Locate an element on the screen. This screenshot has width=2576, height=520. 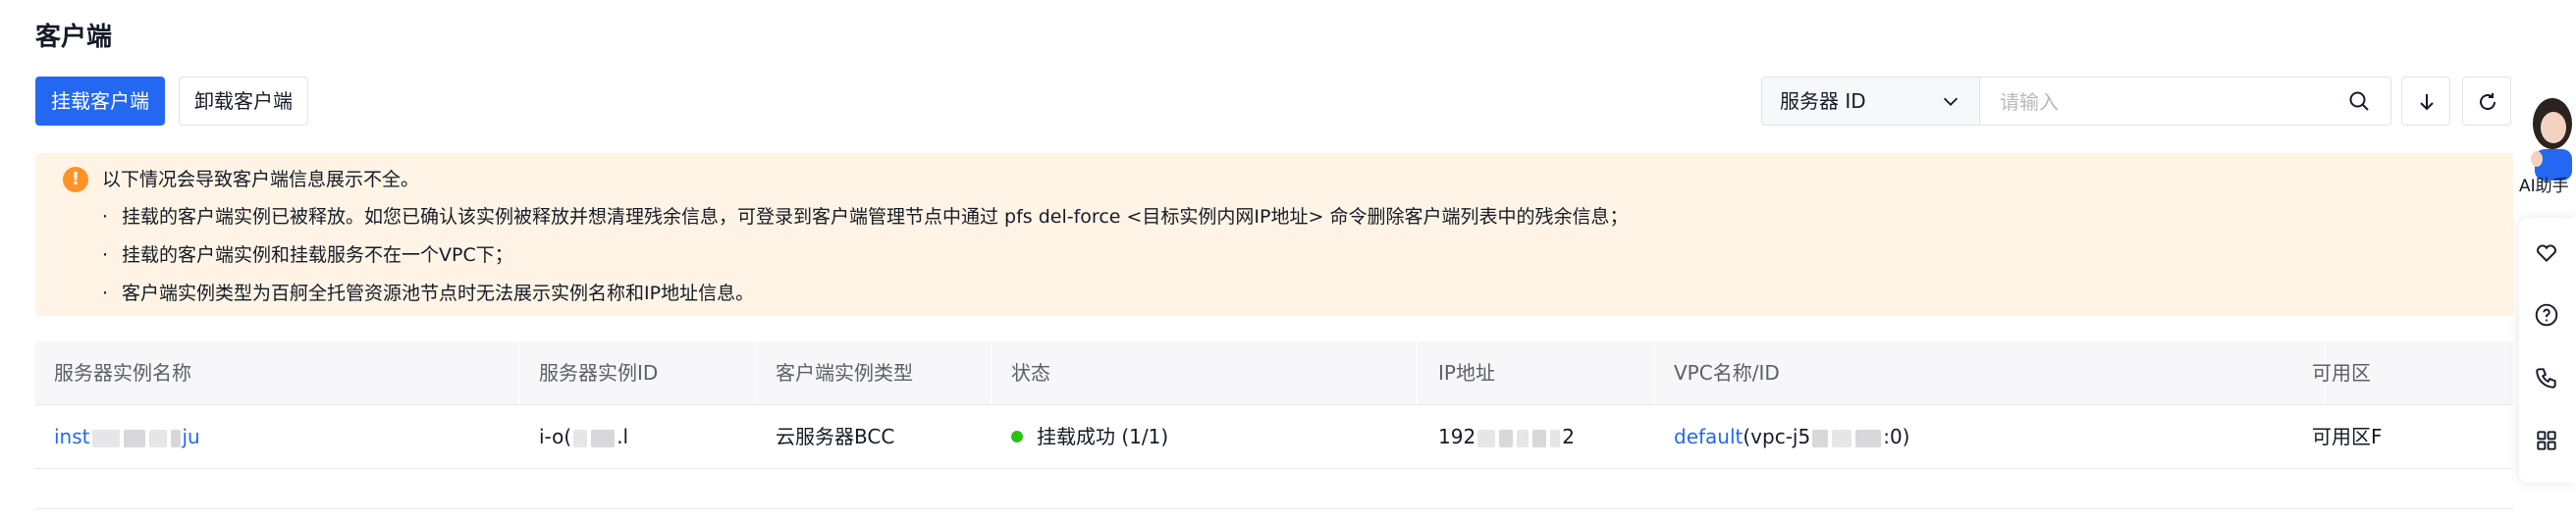
availability-zone: 可用区F is located at coordinates (2347, 436).